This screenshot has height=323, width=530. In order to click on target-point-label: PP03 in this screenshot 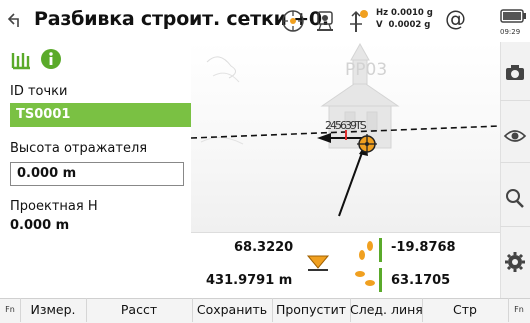, I will do `click(366, 70)`.